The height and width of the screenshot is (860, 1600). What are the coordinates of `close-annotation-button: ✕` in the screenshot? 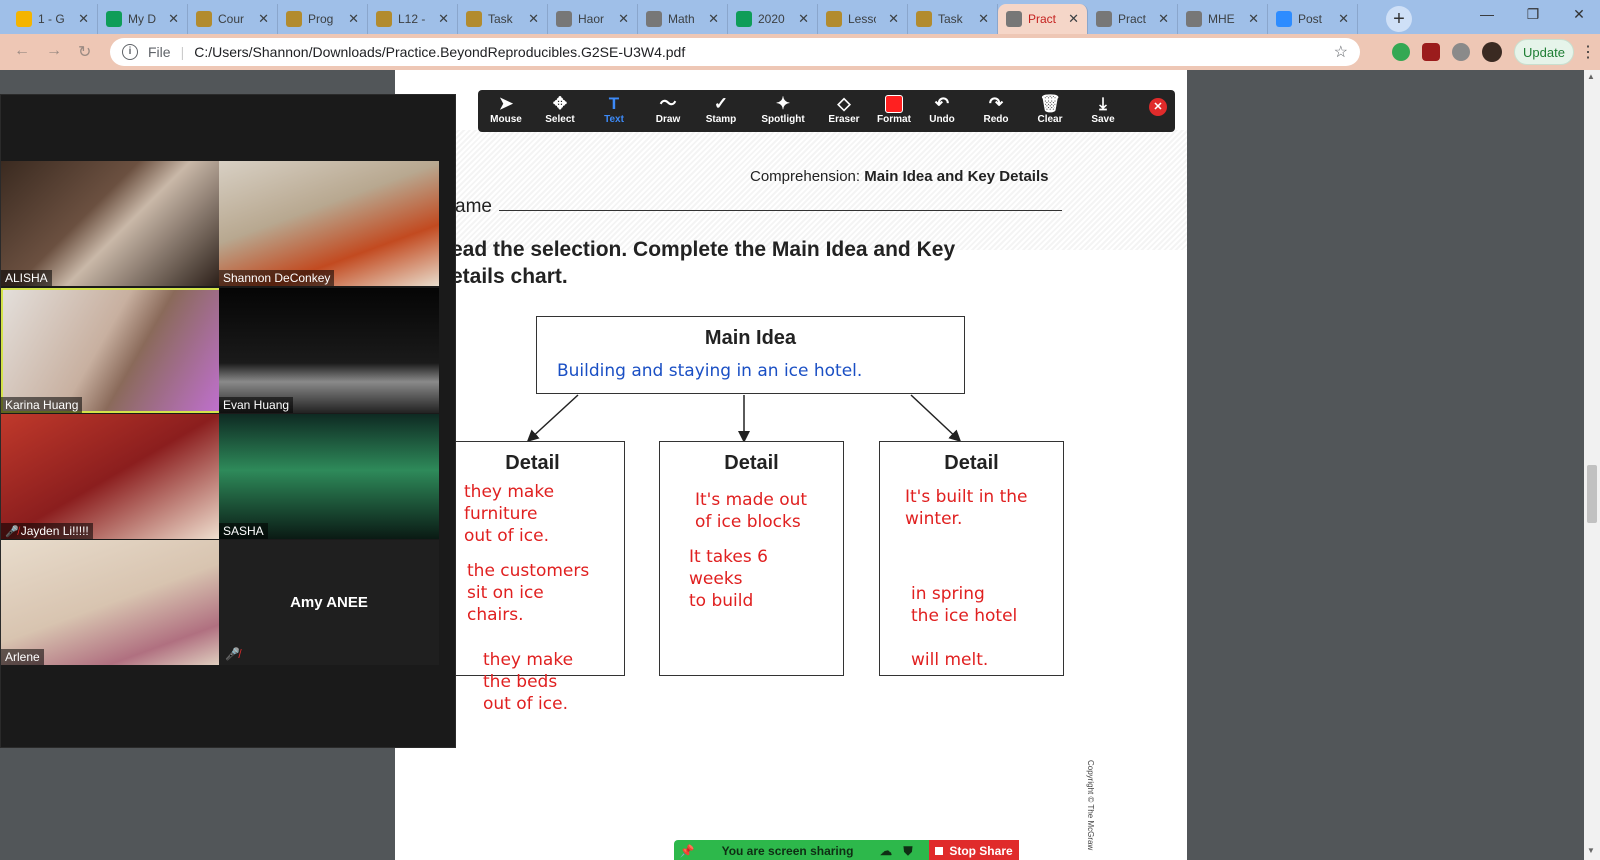 It's located at (1158, 107).